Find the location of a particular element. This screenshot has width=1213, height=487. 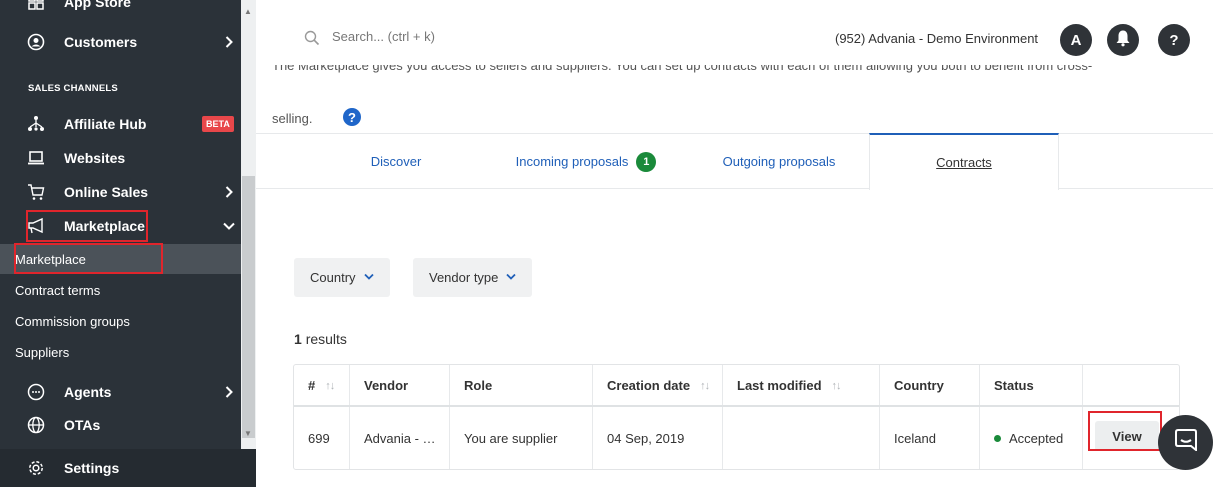

sidebar-item-customers: Customers is located at coordinates (120, 42).